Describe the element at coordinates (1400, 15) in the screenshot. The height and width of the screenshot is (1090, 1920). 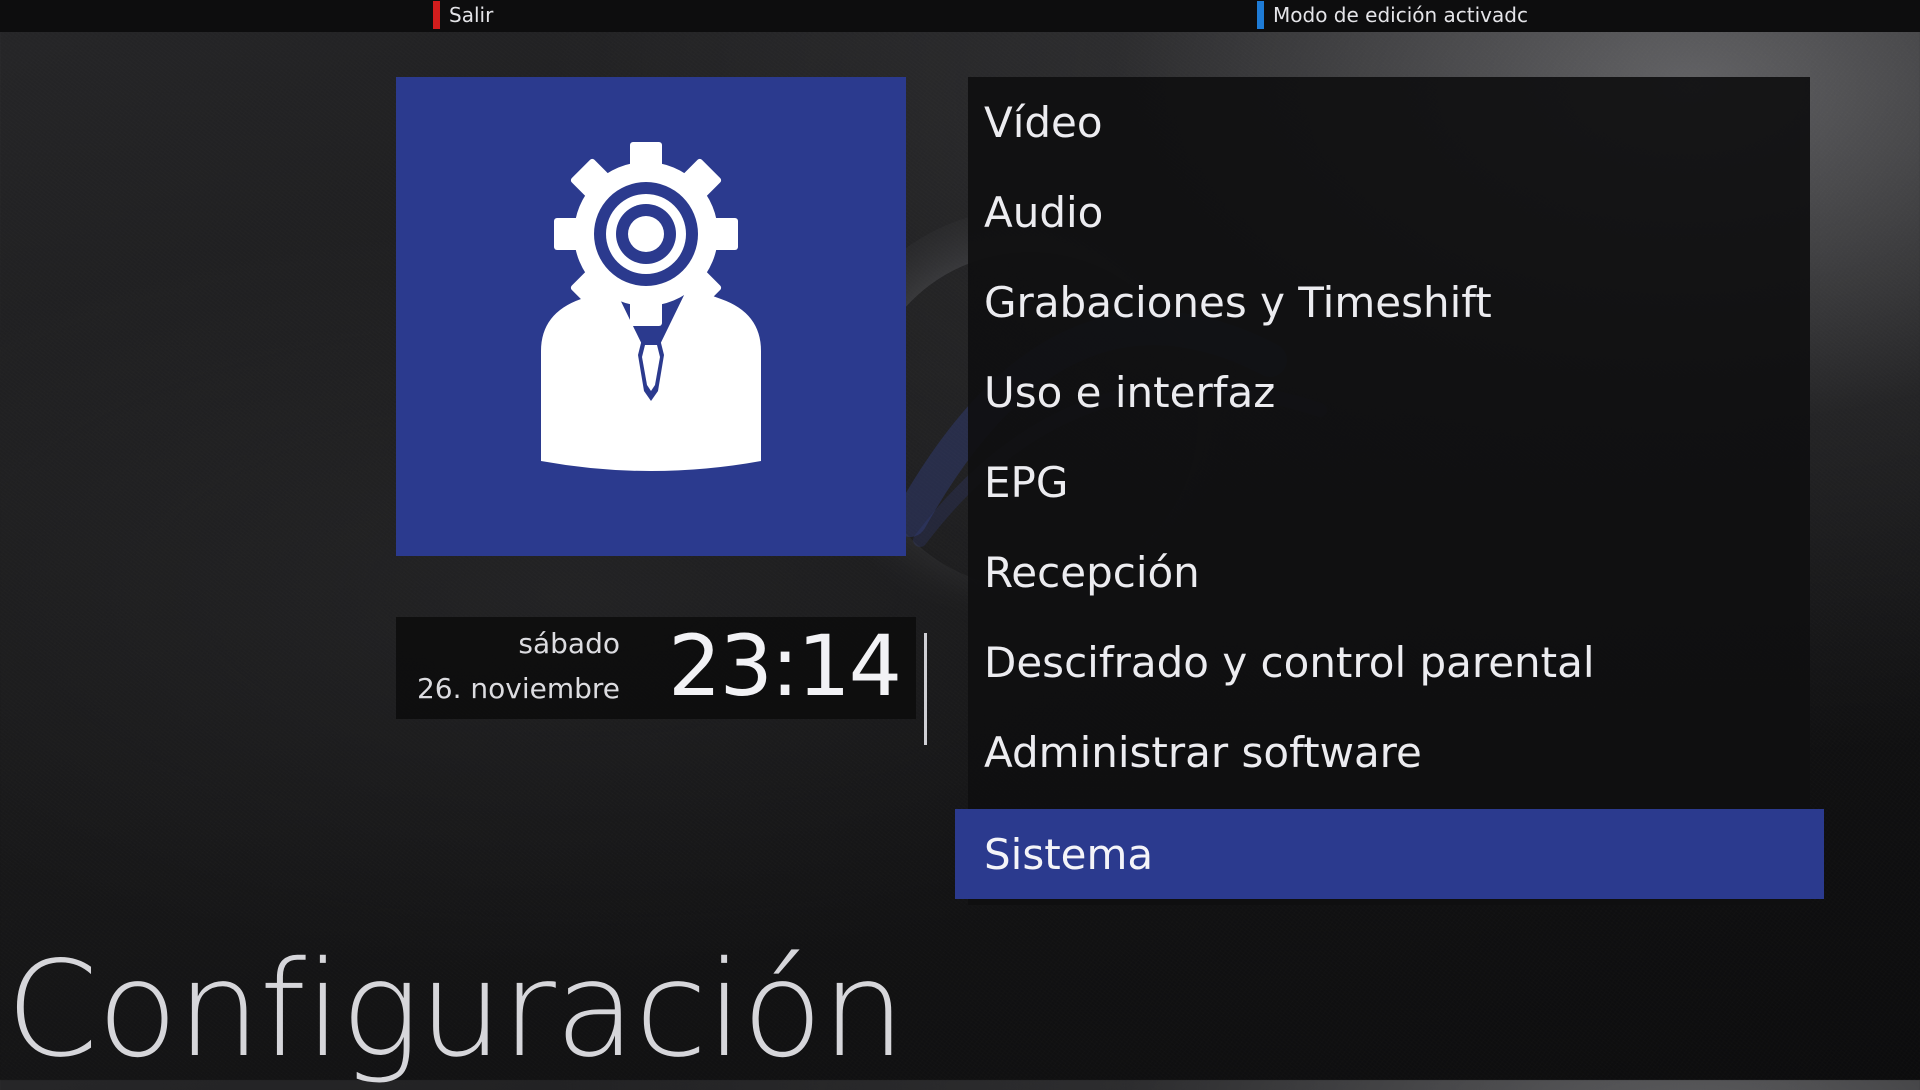
I see `blue-key-label: Modo de edición activadc` at that location.